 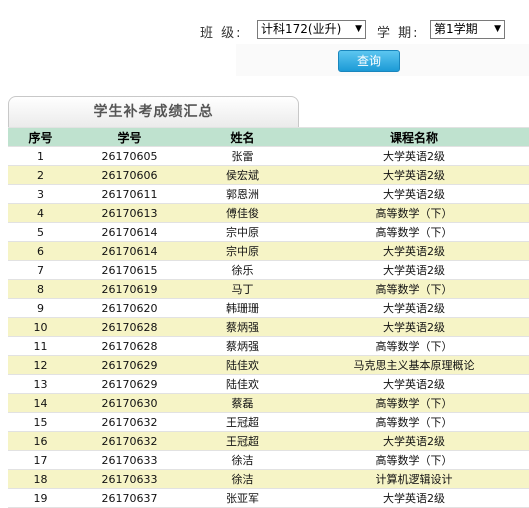 I want to click on cell-student-id: 26170613, so click(x=129, y=213).